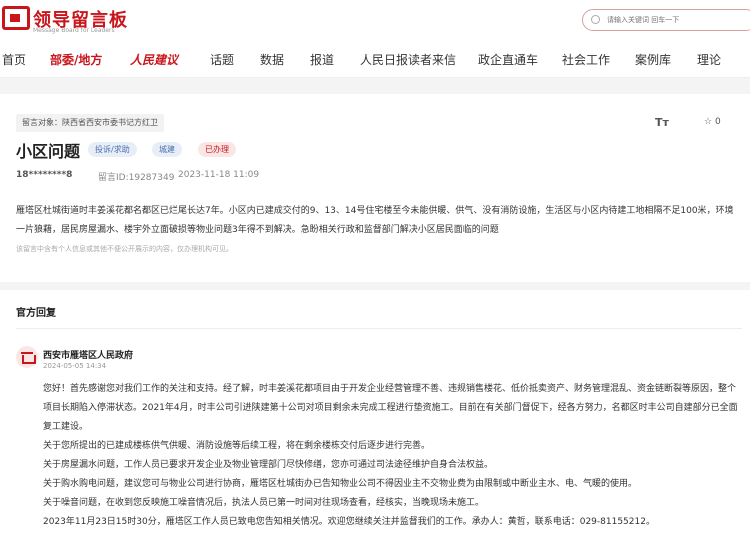  I want to click on message-title: 小区问题, so click(48, 151).